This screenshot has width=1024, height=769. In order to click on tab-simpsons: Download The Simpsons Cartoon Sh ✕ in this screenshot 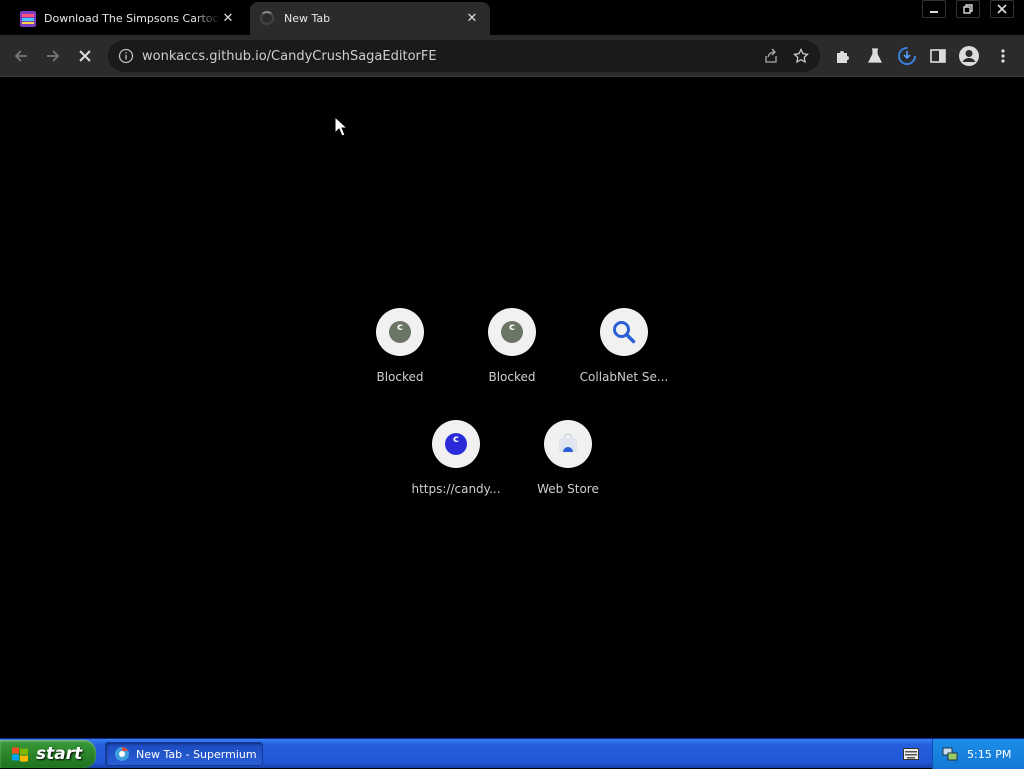, I will do `click(128, 18)`.